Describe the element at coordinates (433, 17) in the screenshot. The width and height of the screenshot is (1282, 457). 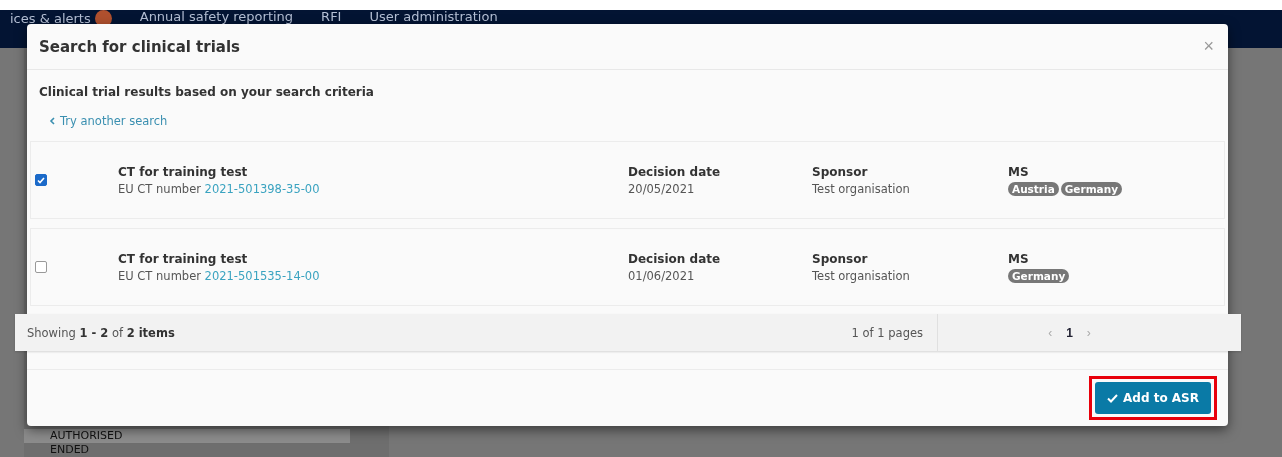
I see `nav-link: User administration` at that location.